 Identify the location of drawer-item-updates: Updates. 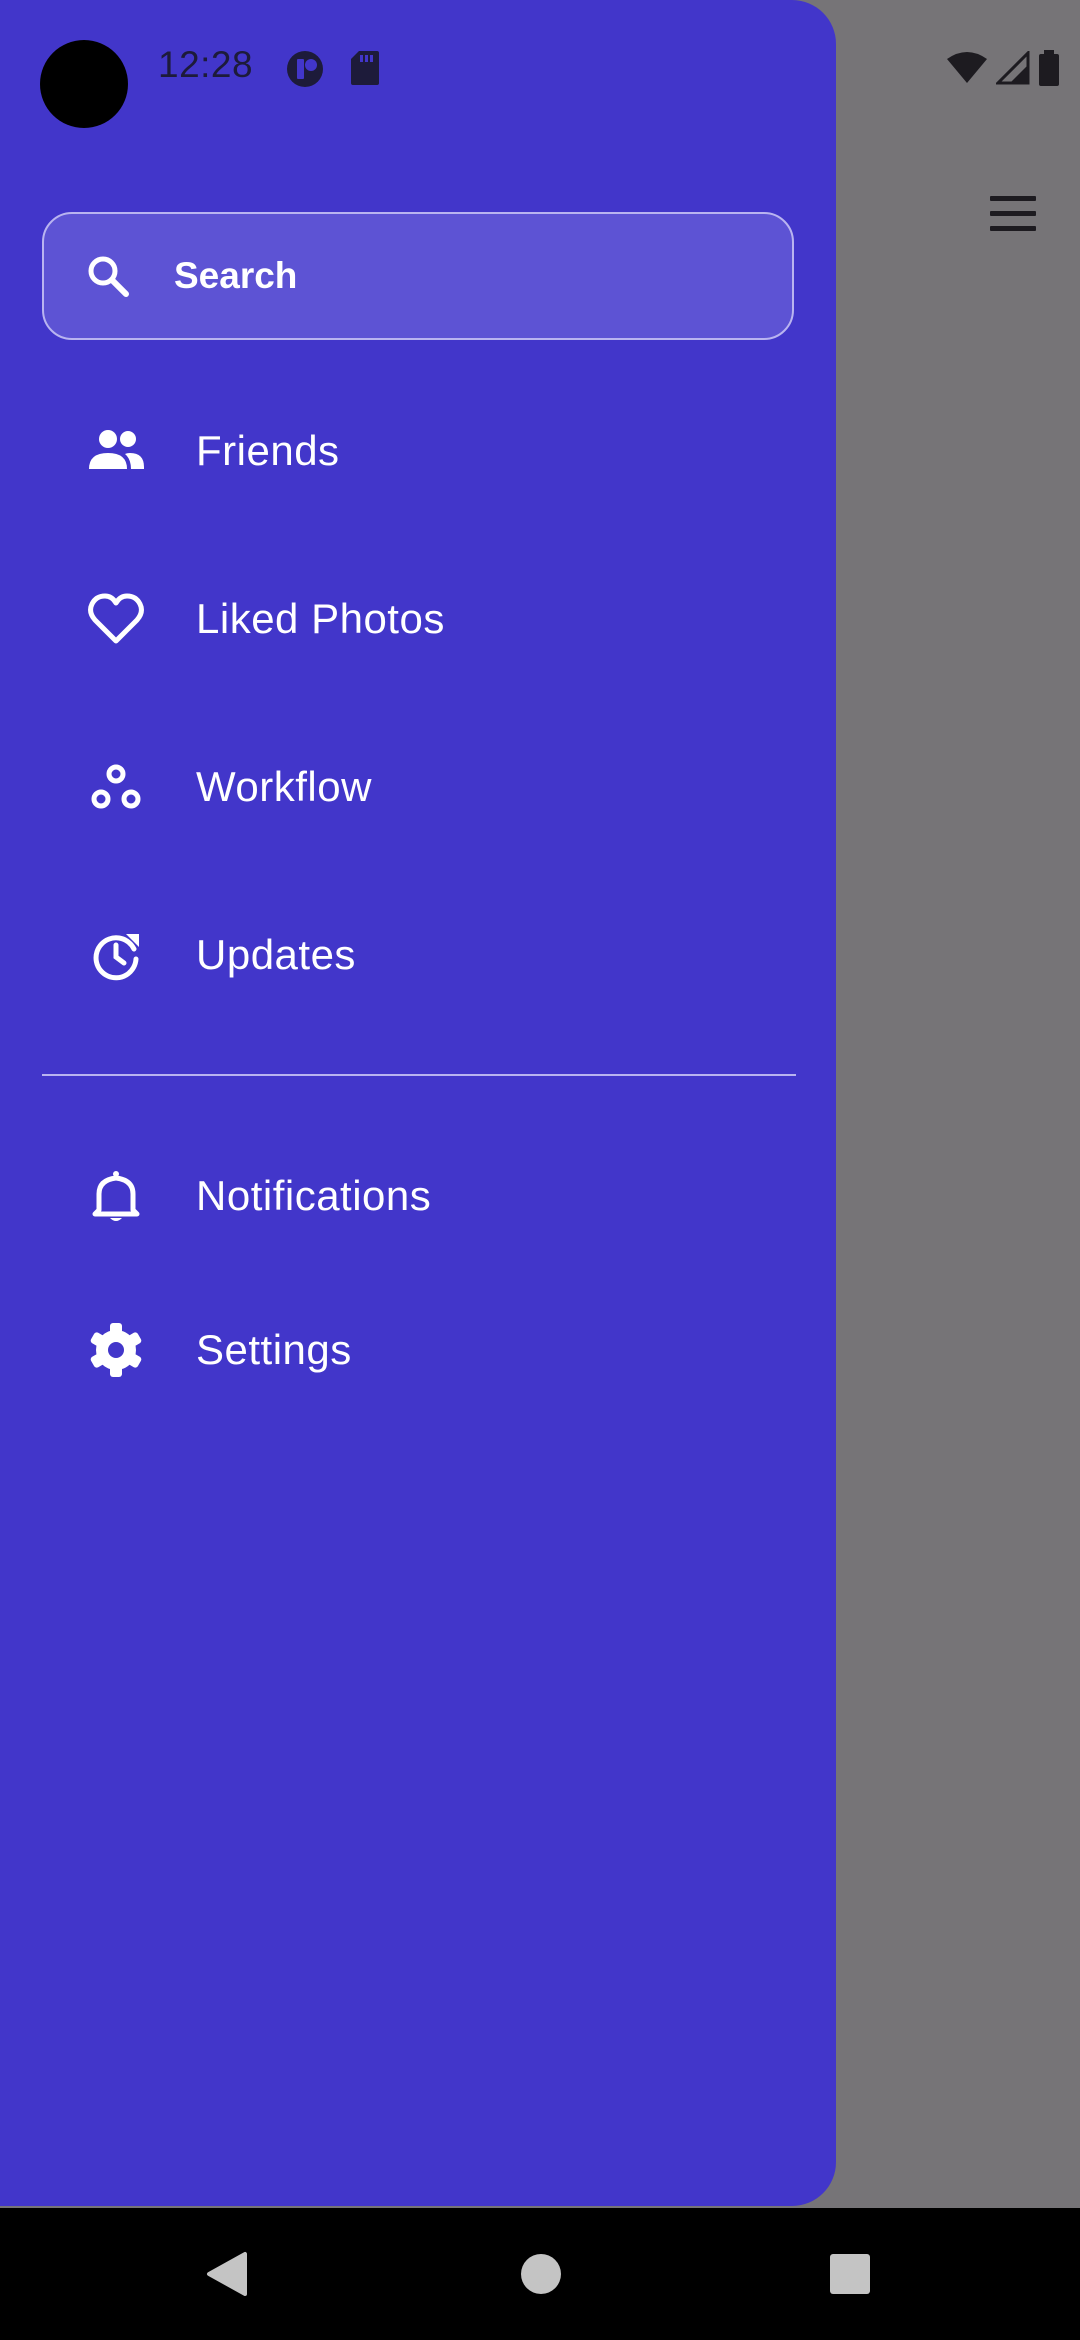
(418, 955).